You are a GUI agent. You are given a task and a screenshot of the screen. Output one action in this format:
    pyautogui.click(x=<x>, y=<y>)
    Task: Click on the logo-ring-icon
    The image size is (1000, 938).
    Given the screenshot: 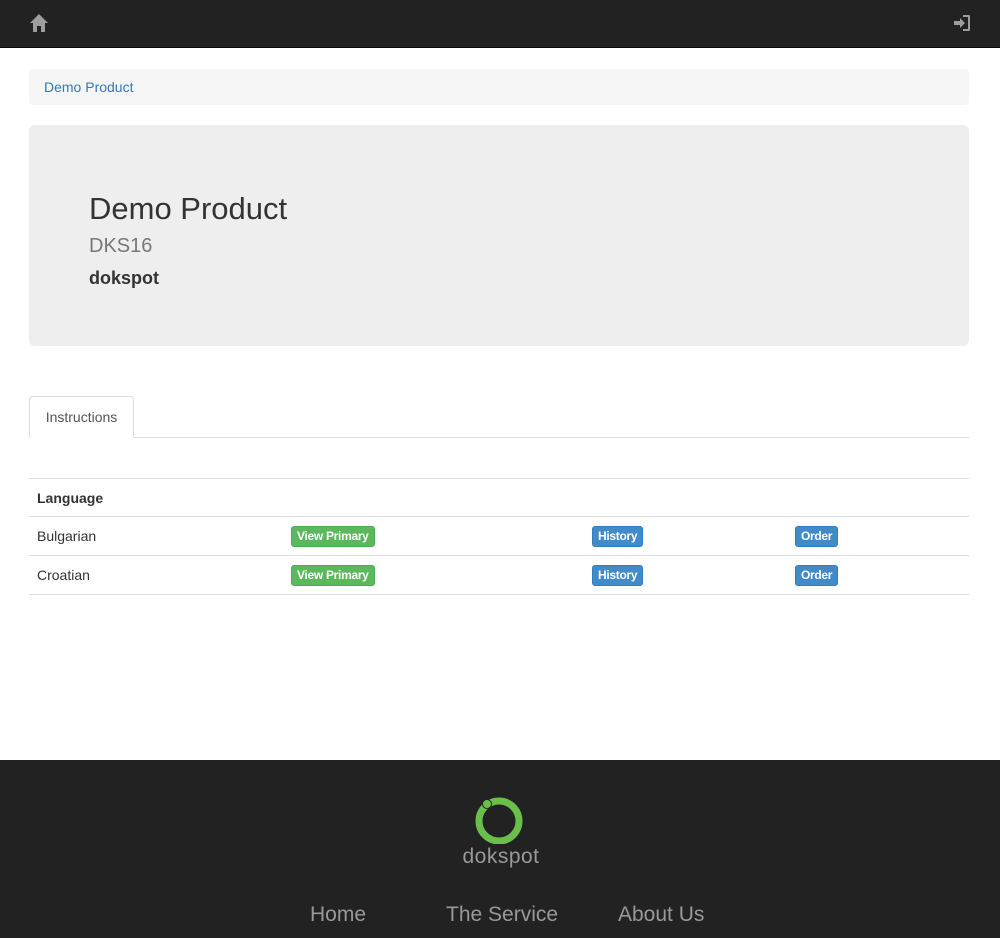 What is the action you would take?
    pyautogui.click(x=499, y=820)
    